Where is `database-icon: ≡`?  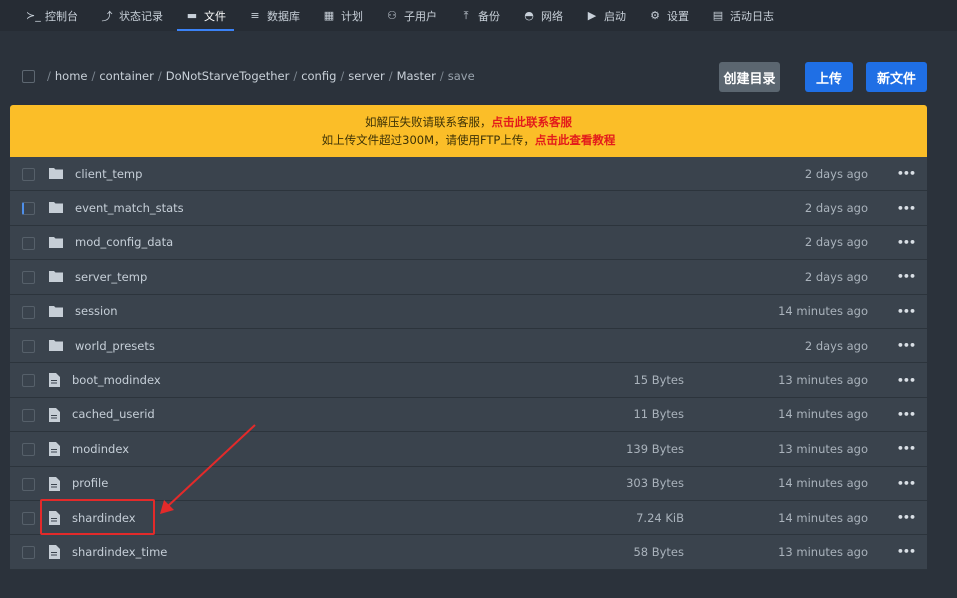 database-icon: ≡ is located at coordinates (255, 15).